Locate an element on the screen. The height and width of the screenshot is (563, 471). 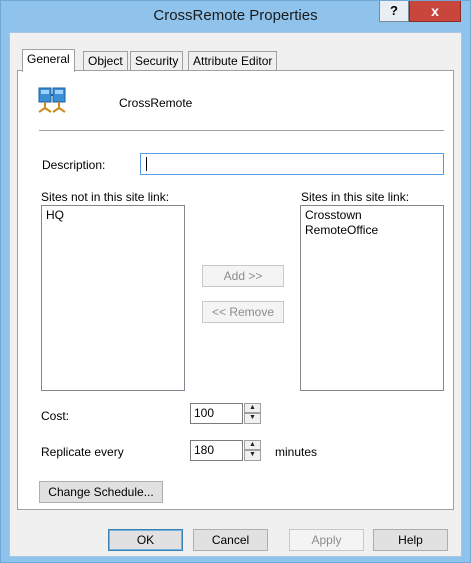
cost-input: 100 is located at coordinates (216, 413).